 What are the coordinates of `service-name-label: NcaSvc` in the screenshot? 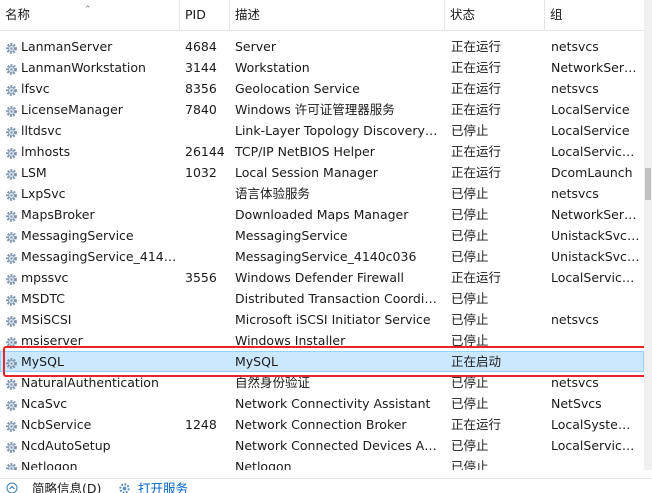 It's located at (44, 403).